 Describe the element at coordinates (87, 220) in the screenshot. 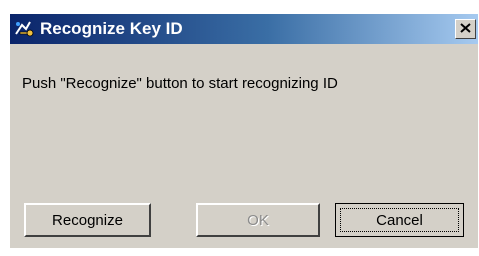

I see `recognize-button: Recognize` at that location.